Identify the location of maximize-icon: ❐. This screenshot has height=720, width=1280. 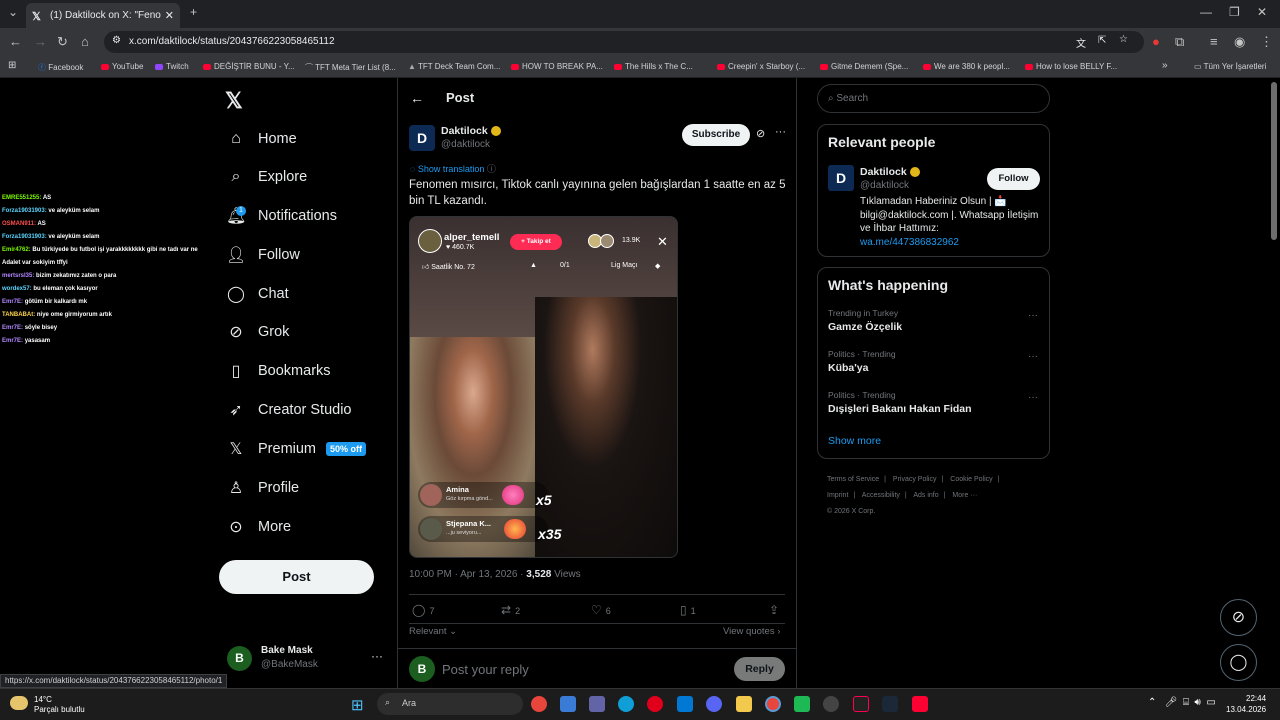
(1234, 12).